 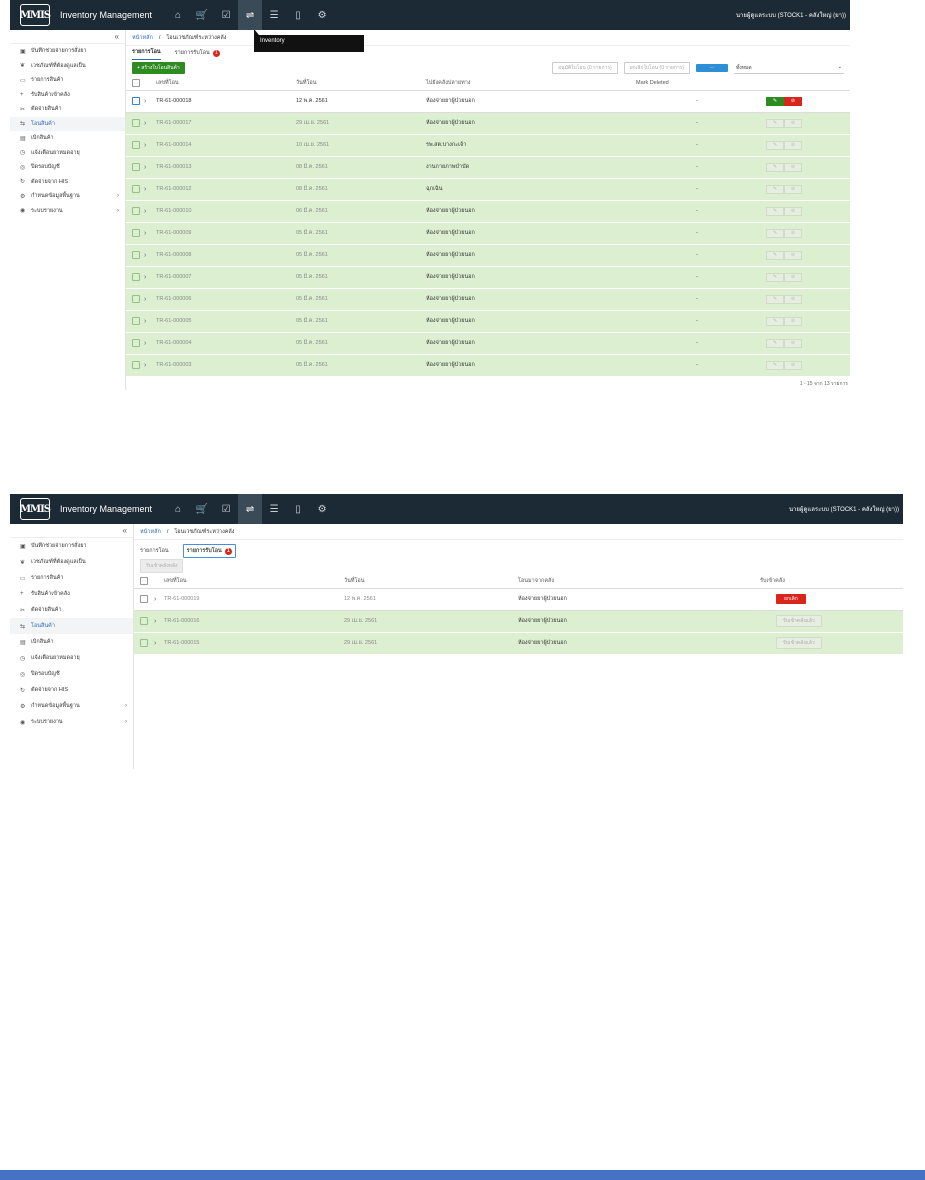 I want to click on list-icon: ☰, so click(x=274, y=509).